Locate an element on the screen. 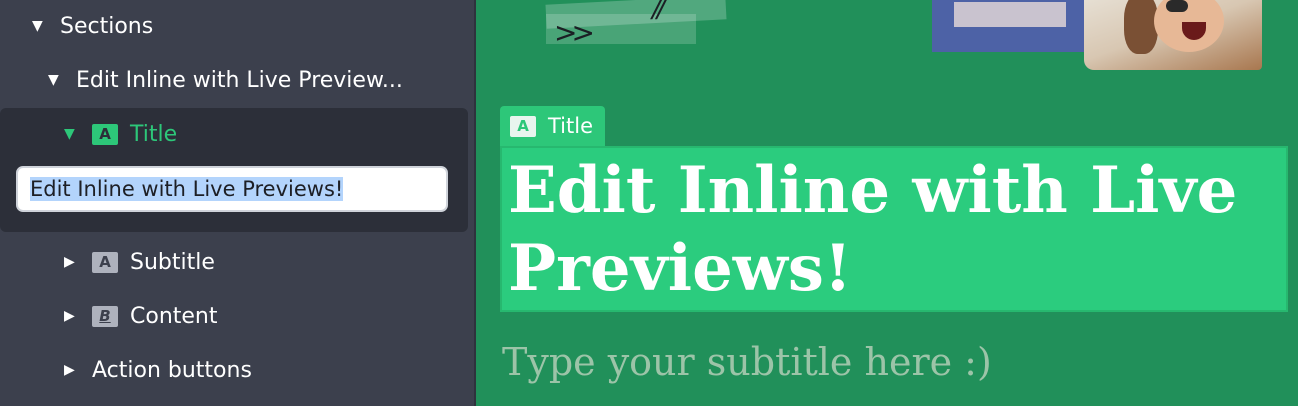  tree-item-label: Title is located at coordinates (154, 134).